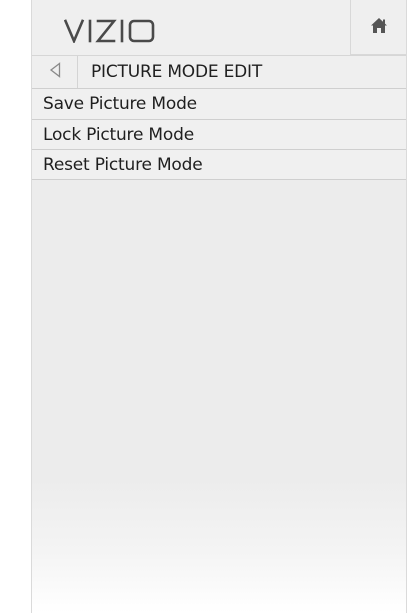  I want to click on back-arrow-icon, so click(55, 72).